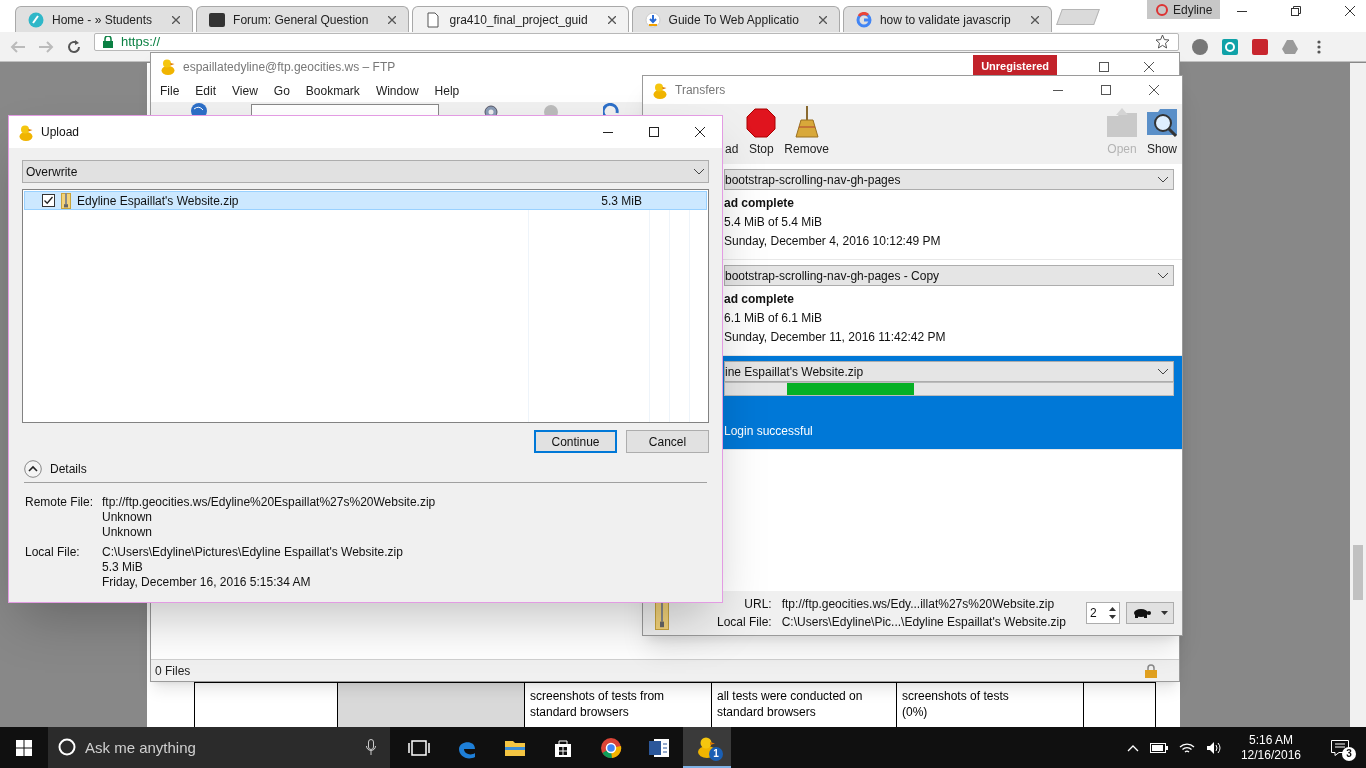 This screenshot has height=768, width=1366. What do you see at coordinates (758, 604) in the screenshot?
I see `url-label: URL:` at bounding box center [758, 604].